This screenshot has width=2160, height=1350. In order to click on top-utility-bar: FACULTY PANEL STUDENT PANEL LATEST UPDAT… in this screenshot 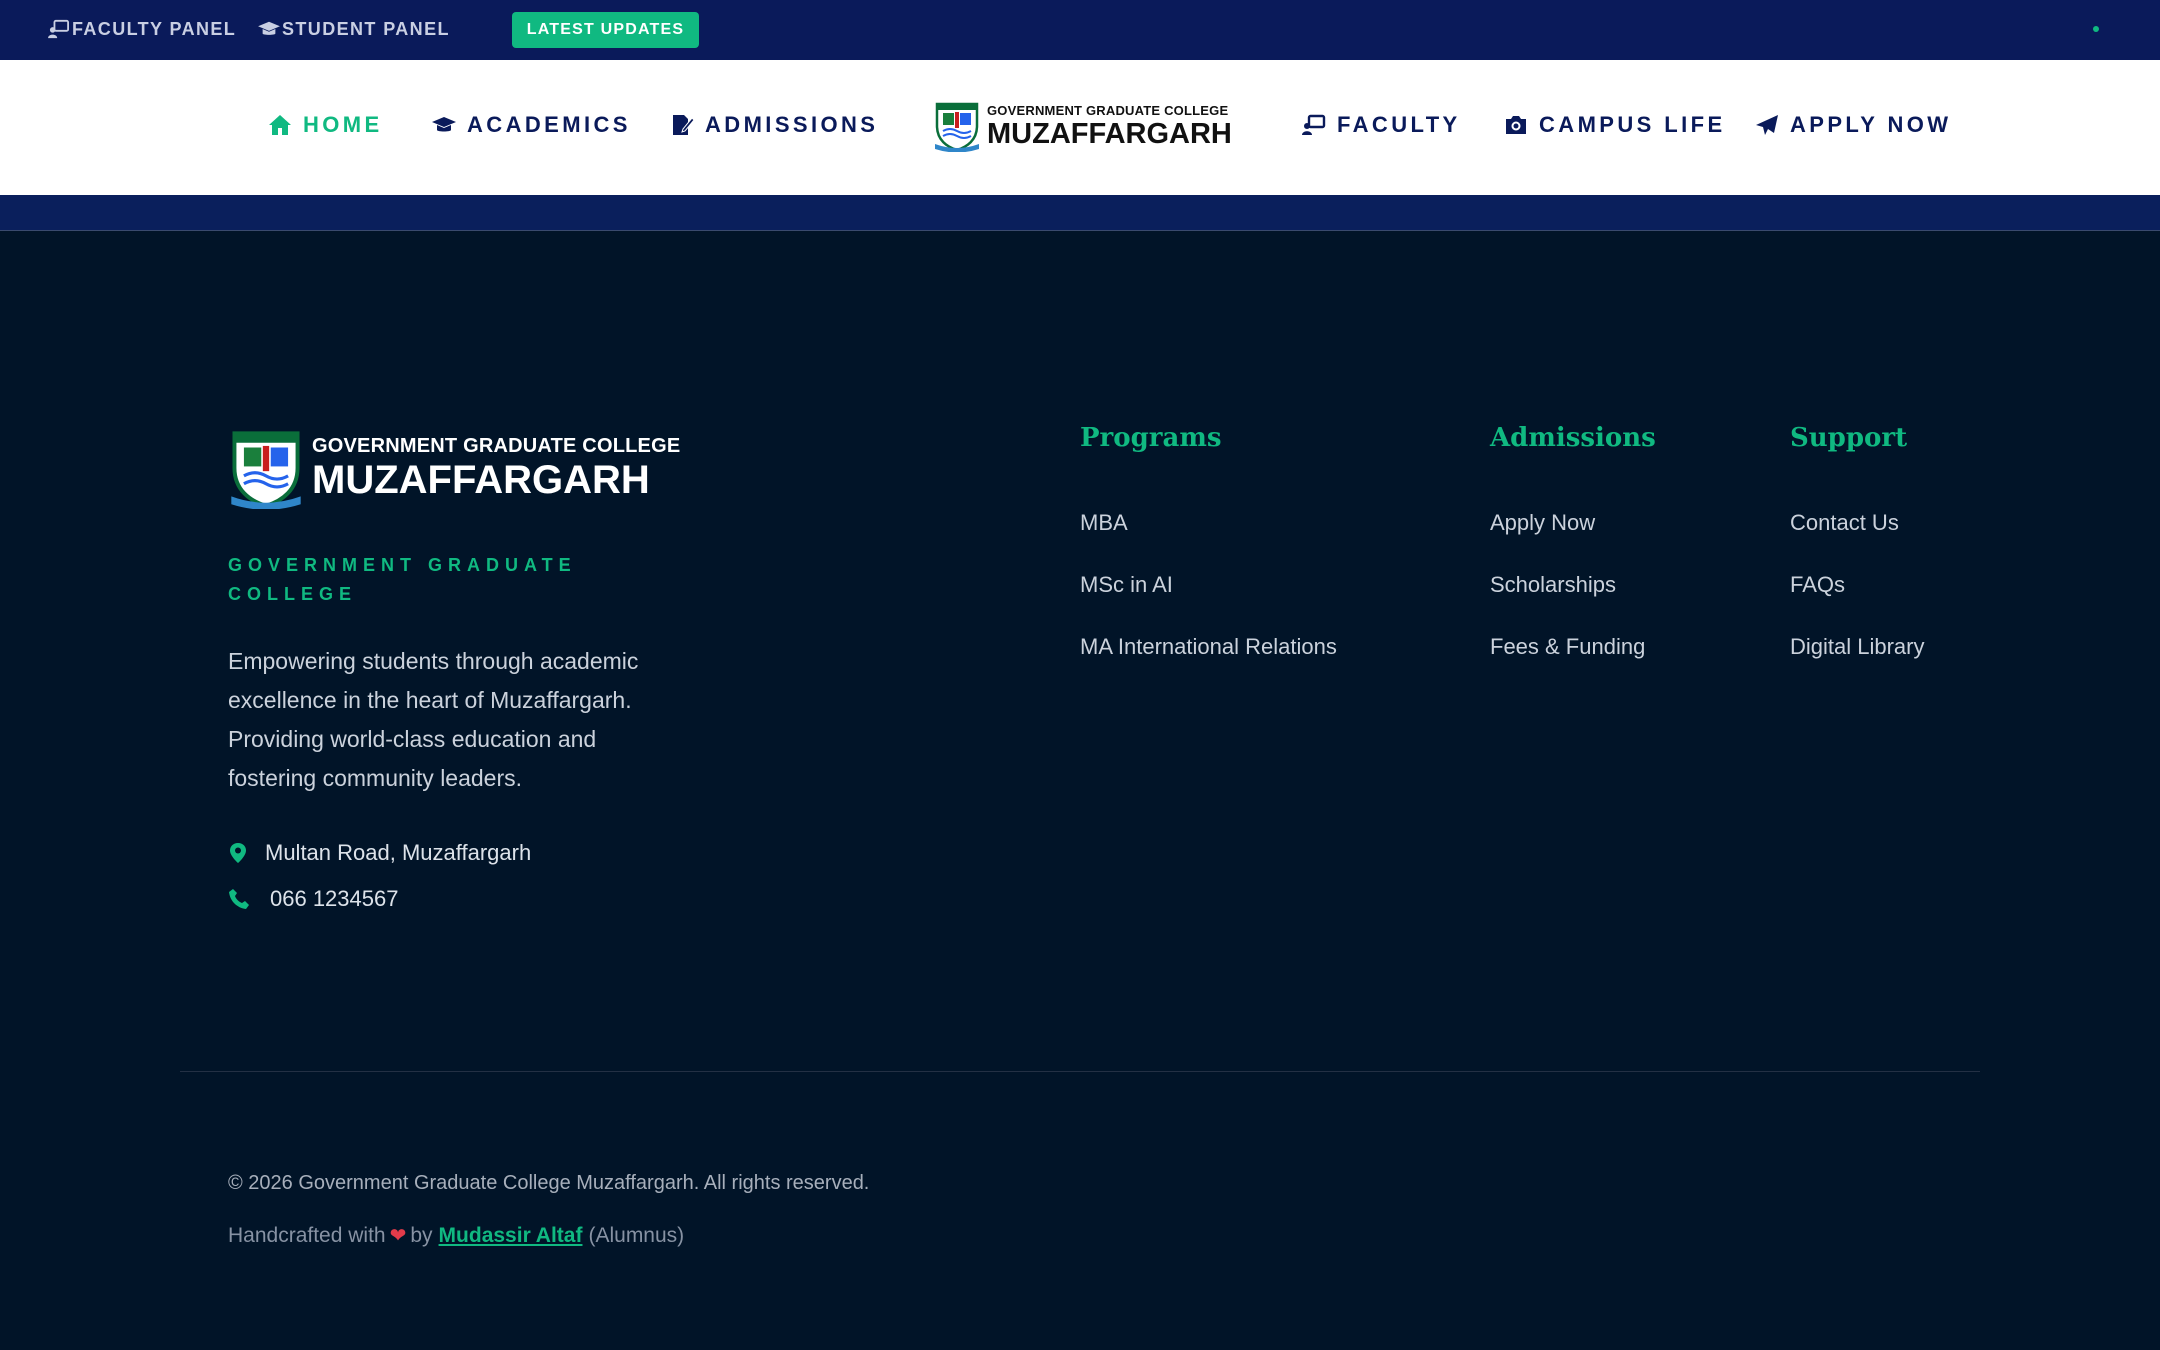, I will do `click(1080, 30)`.